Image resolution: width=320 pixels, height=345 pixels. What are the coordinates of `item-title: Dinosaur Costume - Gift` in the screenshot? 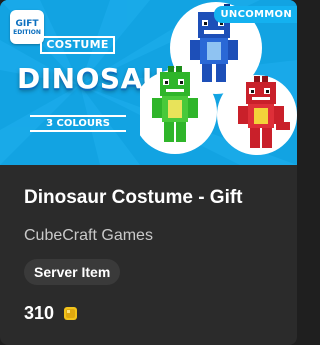 It's located at (133, 198).